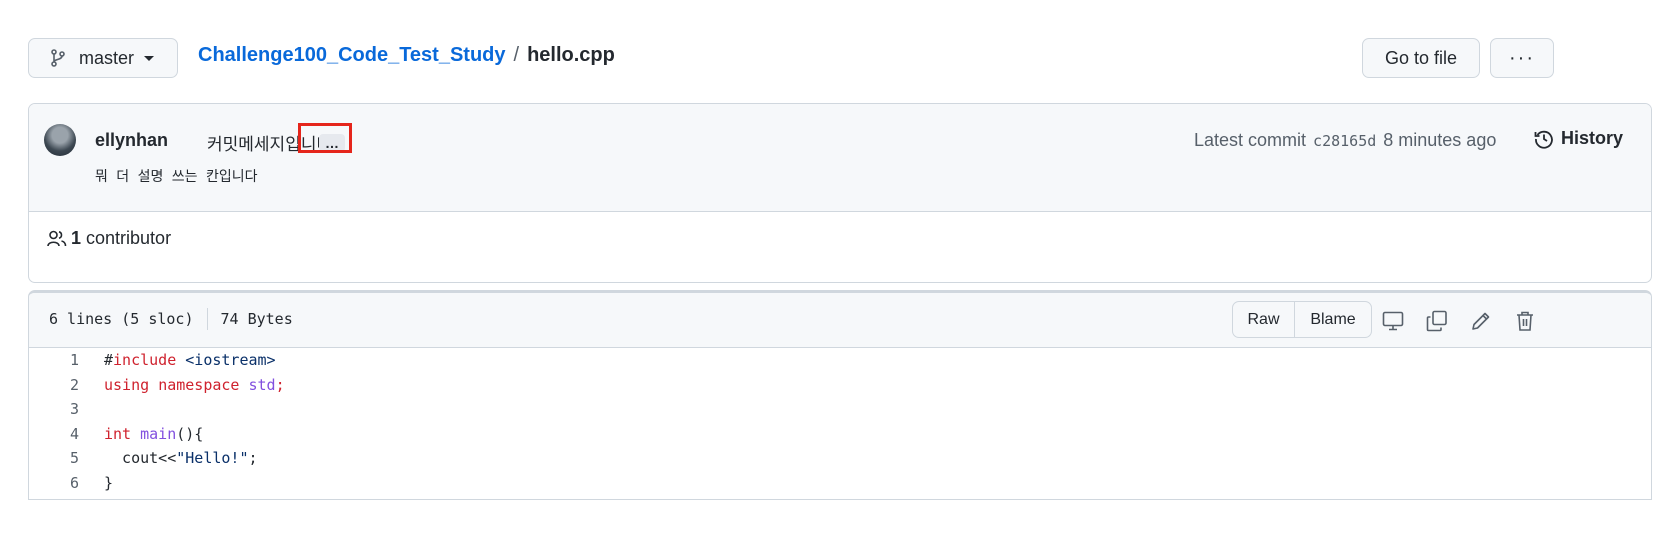  I want to click on divider, so click(207, 319).